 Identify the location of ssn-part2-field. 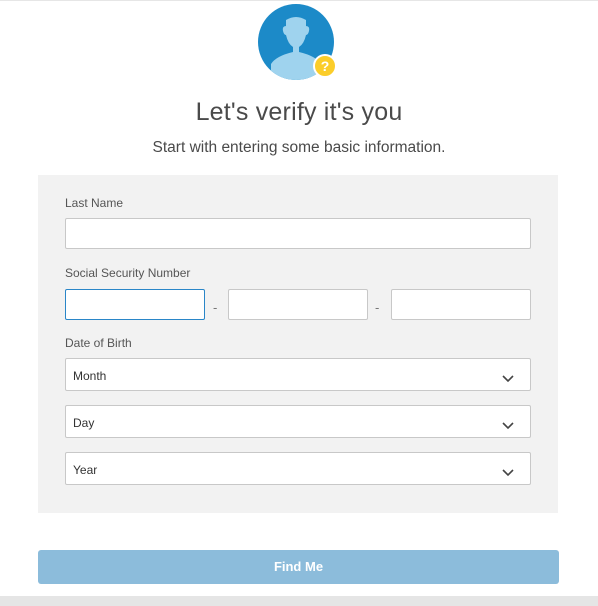
(298, 304).